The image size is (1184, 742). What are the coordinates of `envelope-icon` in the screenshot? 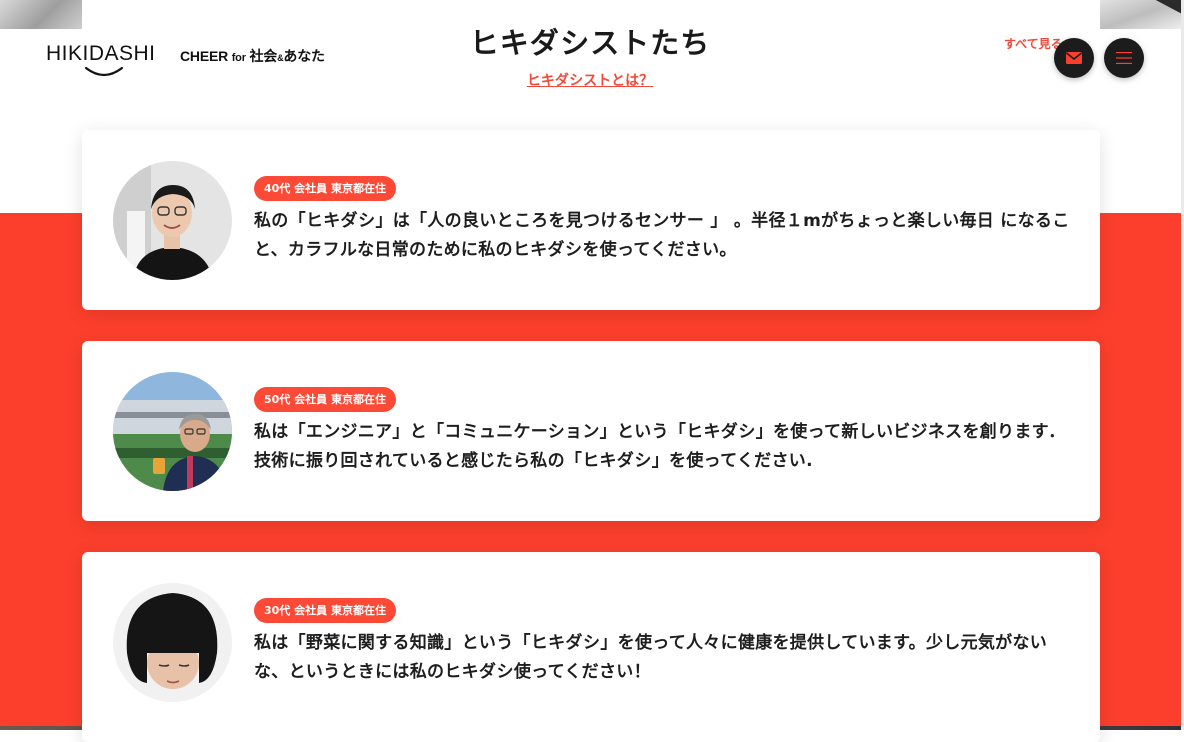 It's located at (1074, 58).